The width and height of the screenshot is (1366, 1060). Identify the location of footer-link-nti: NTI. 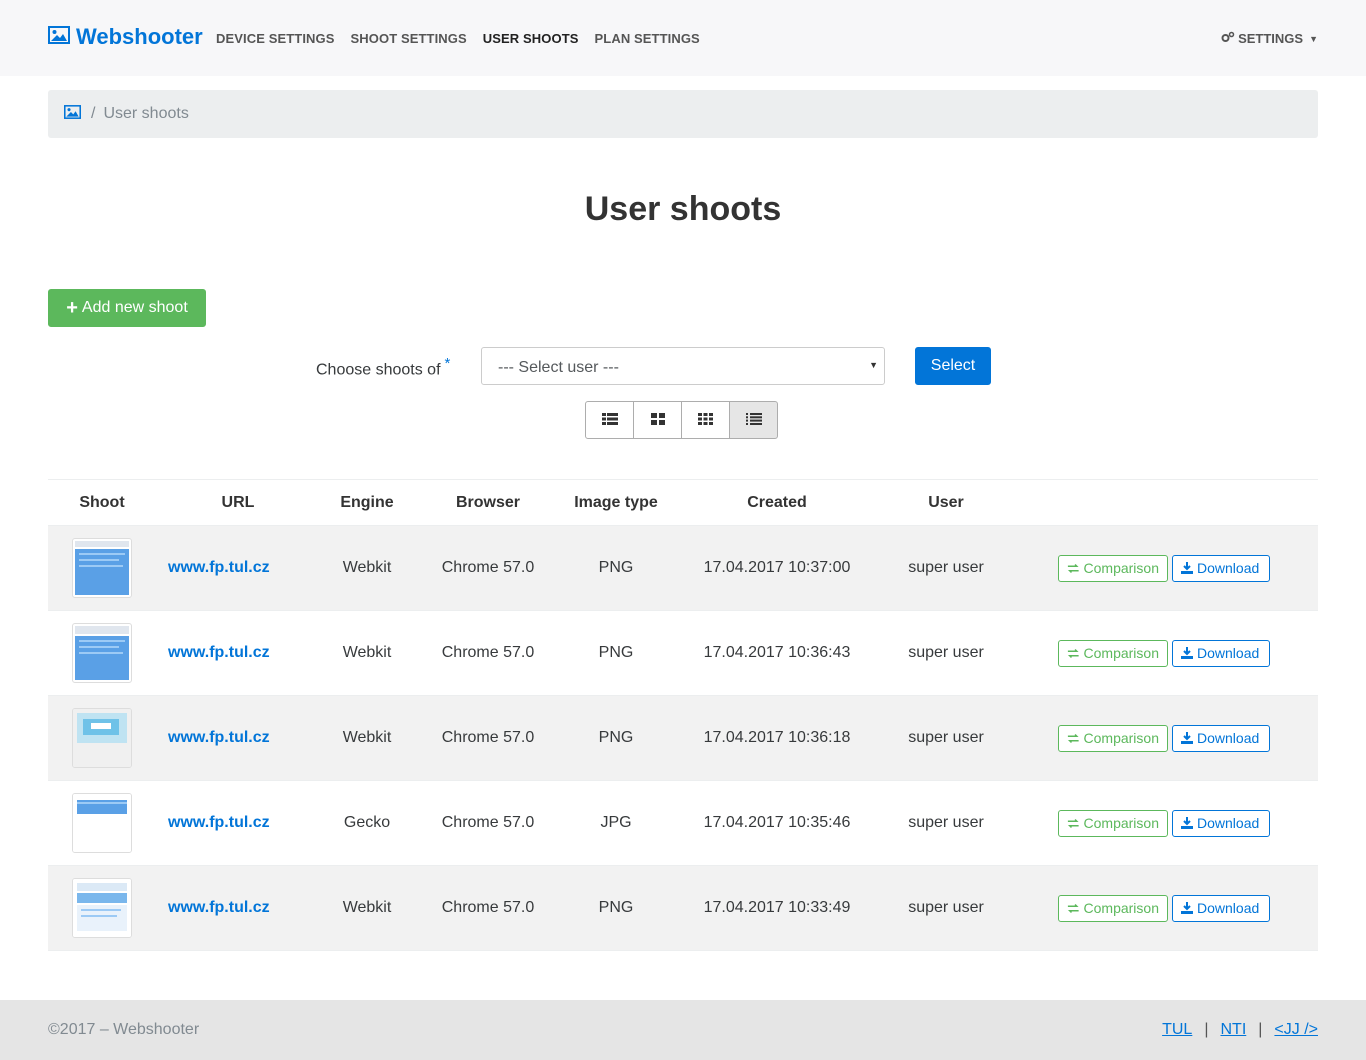
(1233, 1030).